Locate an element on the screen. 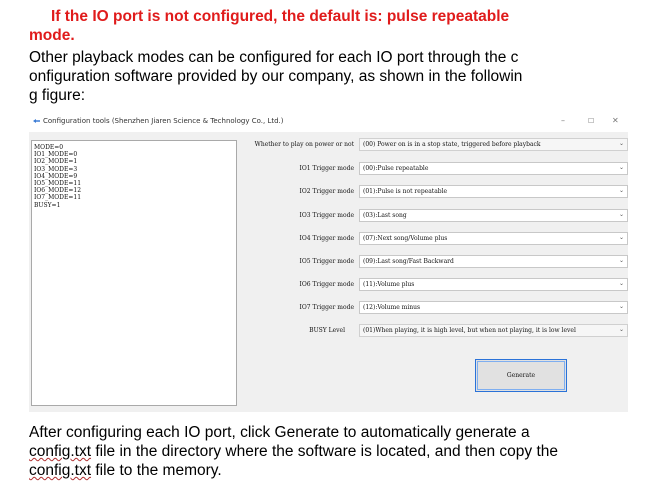  io1-trigger-mode-value: (00):Pulse repeatable is located at coordinates (396, 168).